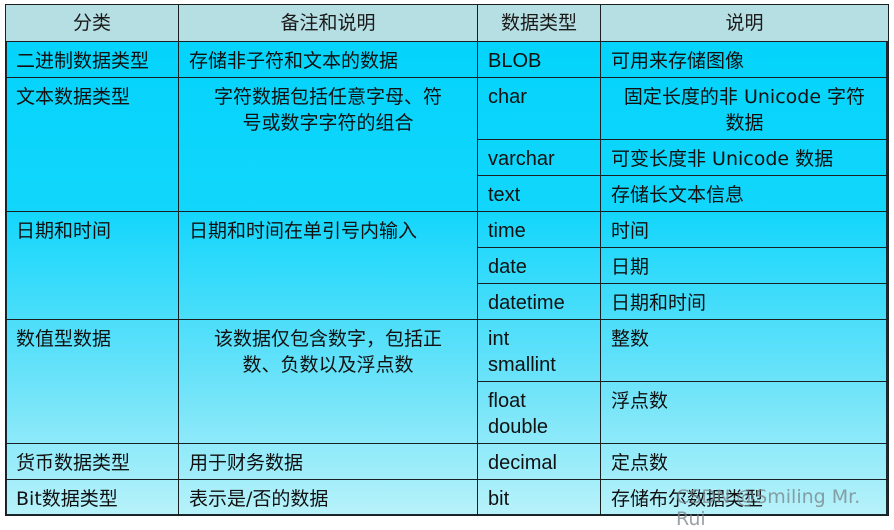  I want to click on header-description: 说明, so click(744, 23).